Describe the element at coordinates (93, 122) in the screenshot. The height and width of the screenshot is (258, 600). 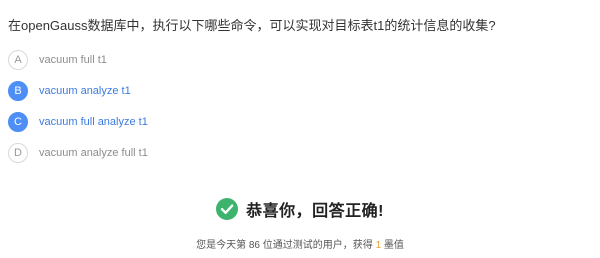
I see `option-c-label: vacuum full analyze t1` at that location.